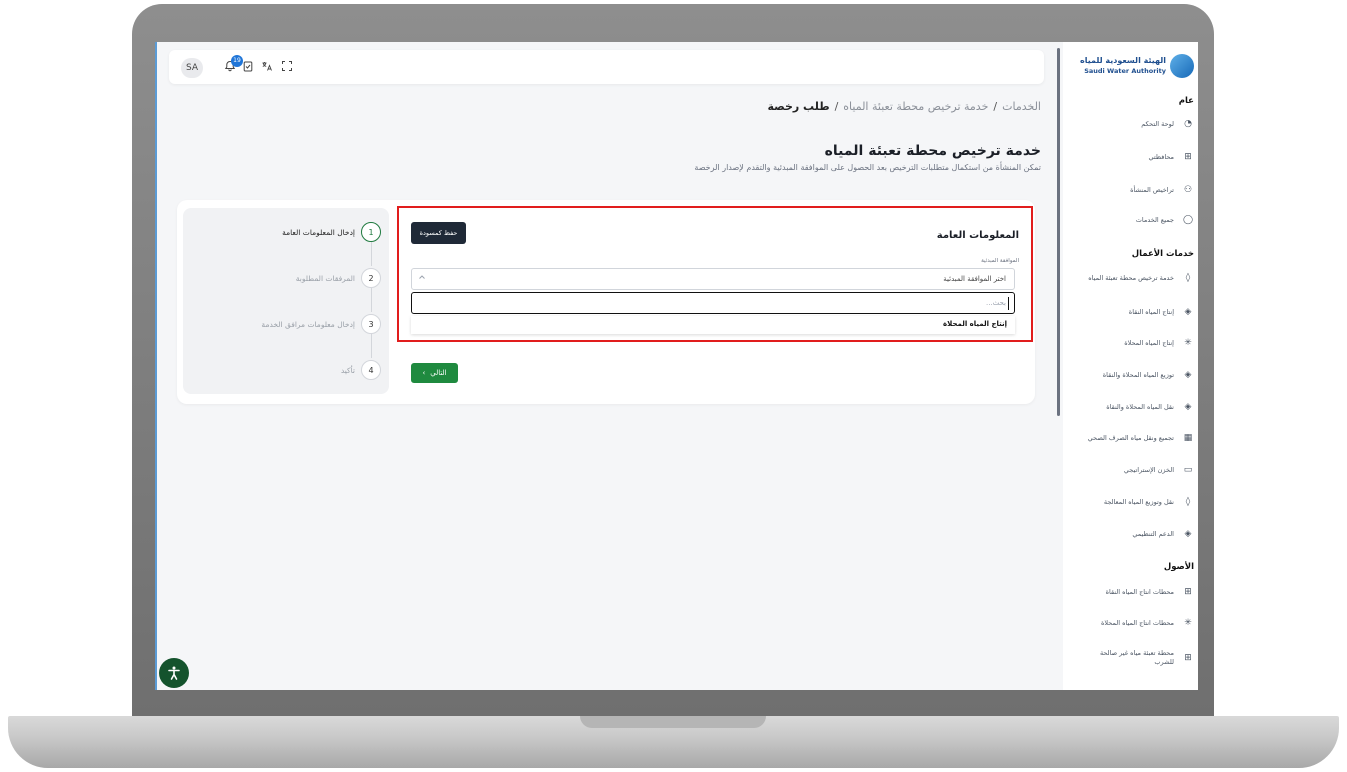 This screenshot has width=1347, height=772. I want to click on dashboard-icon: ◔, so click(1188, 124).